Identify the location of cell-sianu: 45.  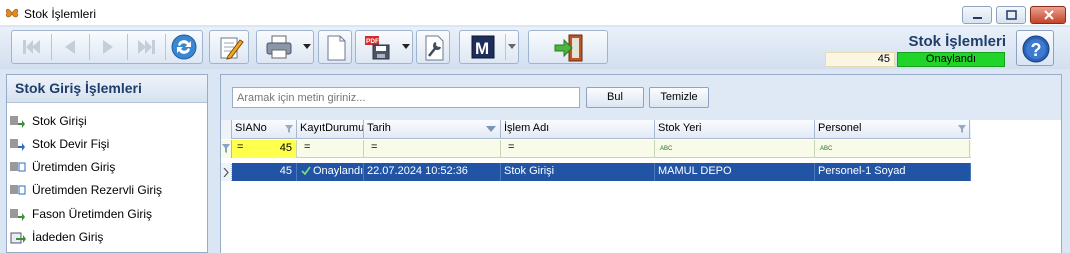
(264, 172).